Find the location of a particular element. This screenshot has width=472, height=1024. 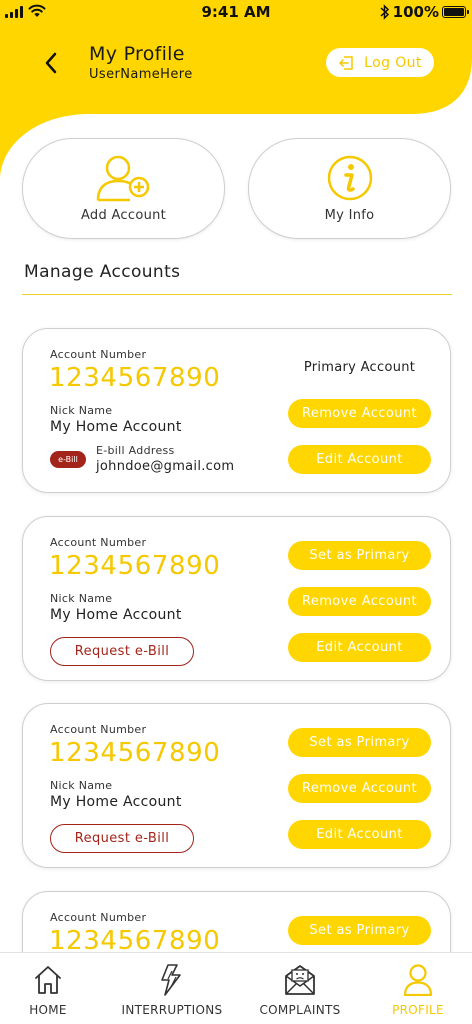

section-title: Manage Accounts is located at coordinates (102, 272).